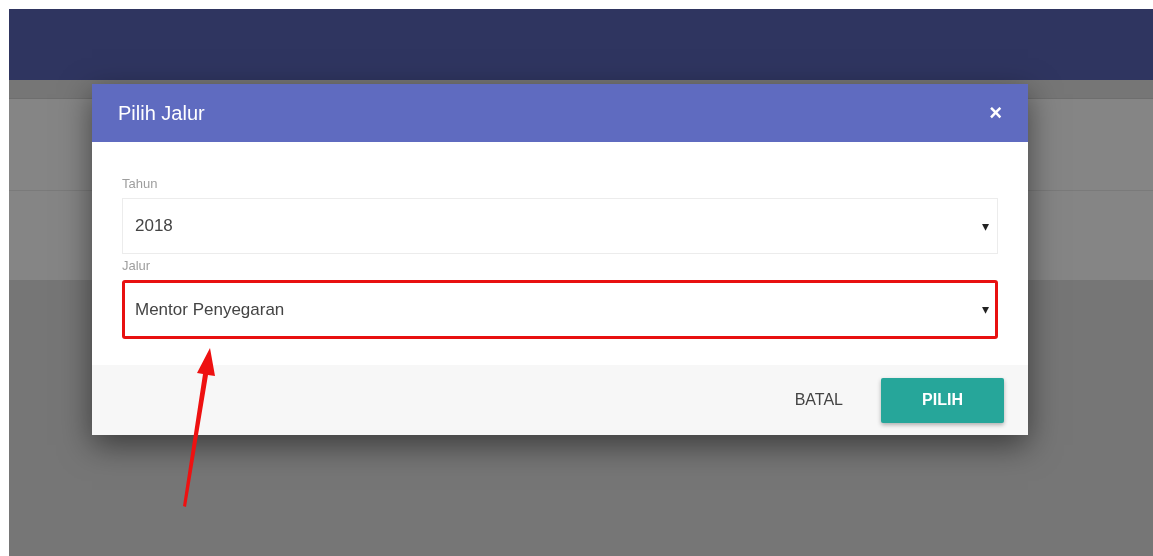 Image resolution: width=1153 pixels, height=556 pixels. I want to click on select-value: Mentor Penyegaran, so click(210, 309).